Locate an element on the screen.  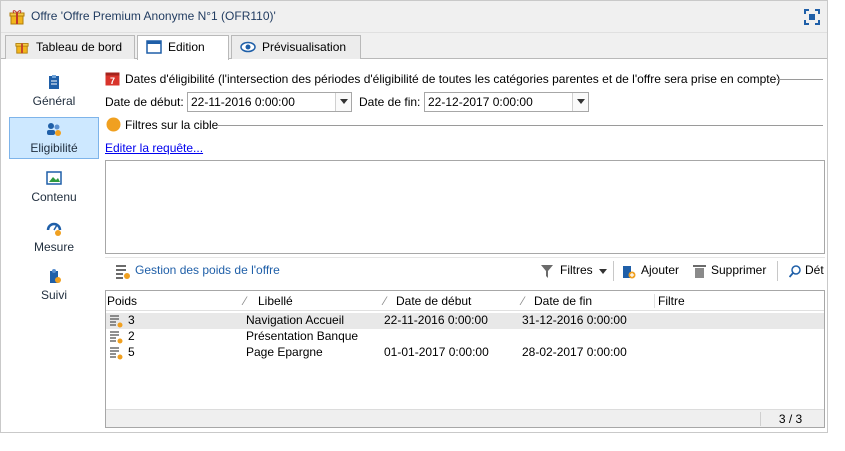
end-date-label: Date de fin: is located at coordinates (390, 102).